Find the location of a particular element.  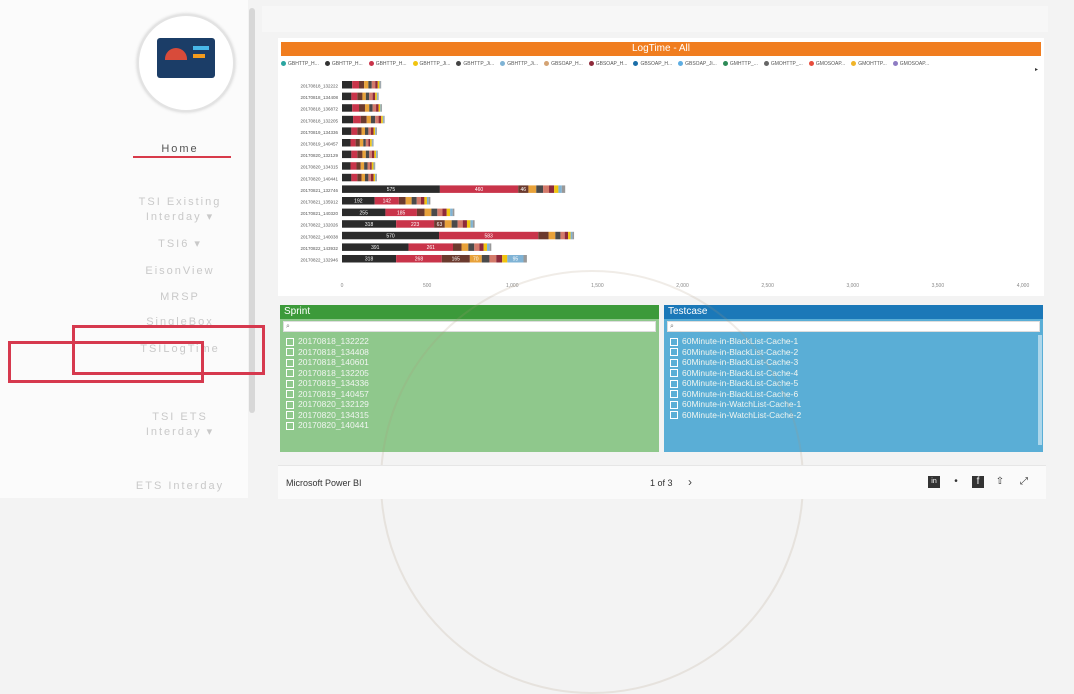

facebook-icon: f is located at coordinates (978, 482).